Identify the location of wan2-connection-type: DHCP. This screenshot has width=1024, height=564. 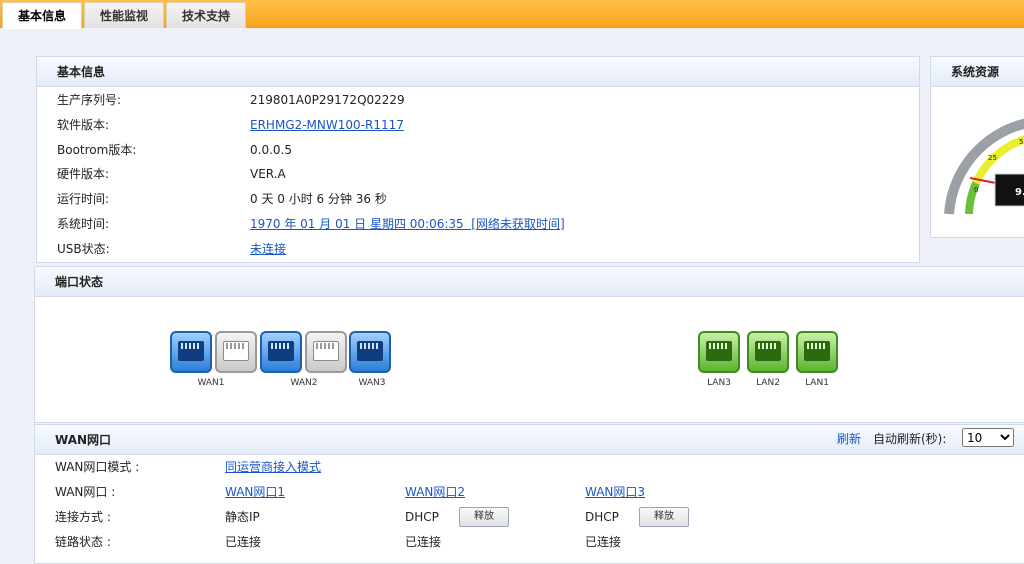
(422, 517).